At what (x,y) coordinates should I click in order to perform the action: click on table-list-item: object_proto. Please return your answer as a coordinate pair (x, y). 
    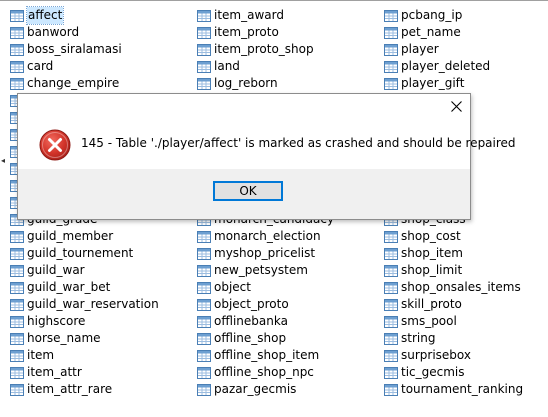
    Looking at the image, I should click on (265, 304).